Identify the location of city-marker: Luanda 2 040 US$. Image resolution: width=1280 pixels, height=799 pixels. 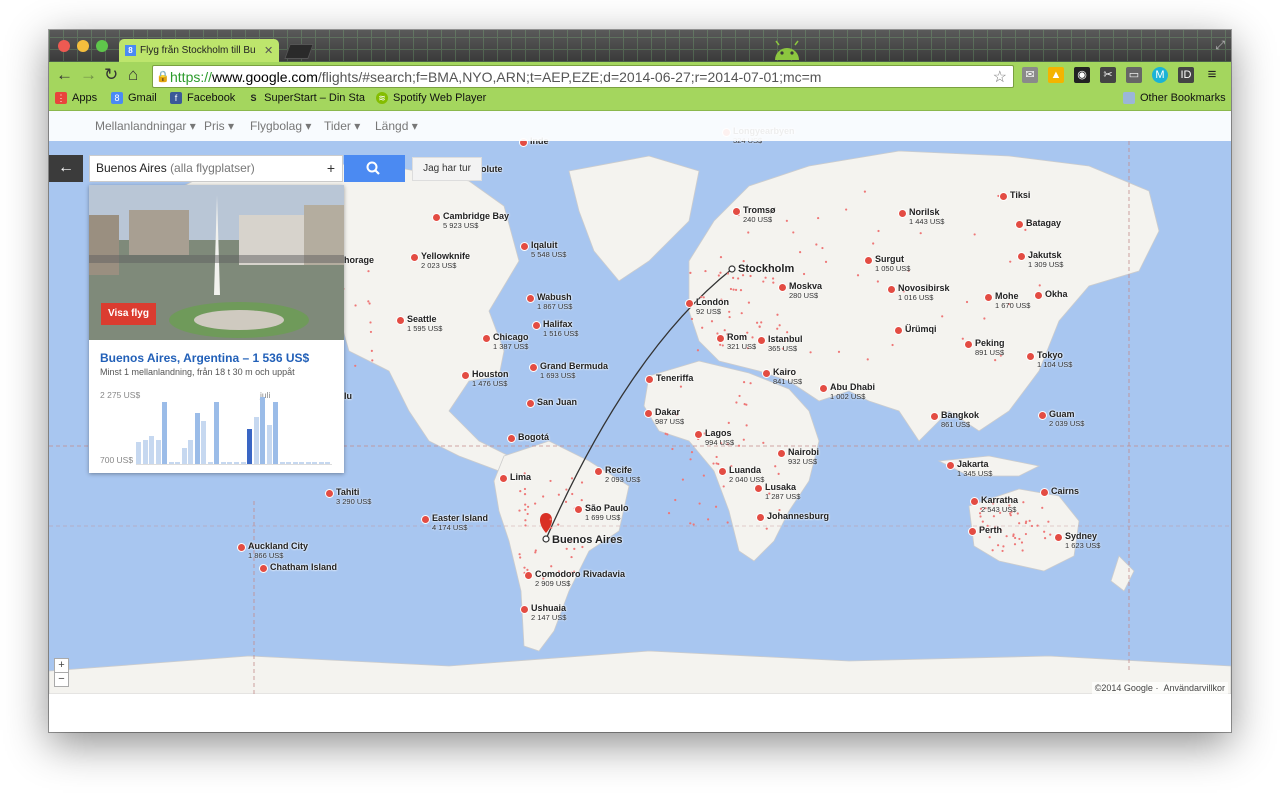
(741, 475).